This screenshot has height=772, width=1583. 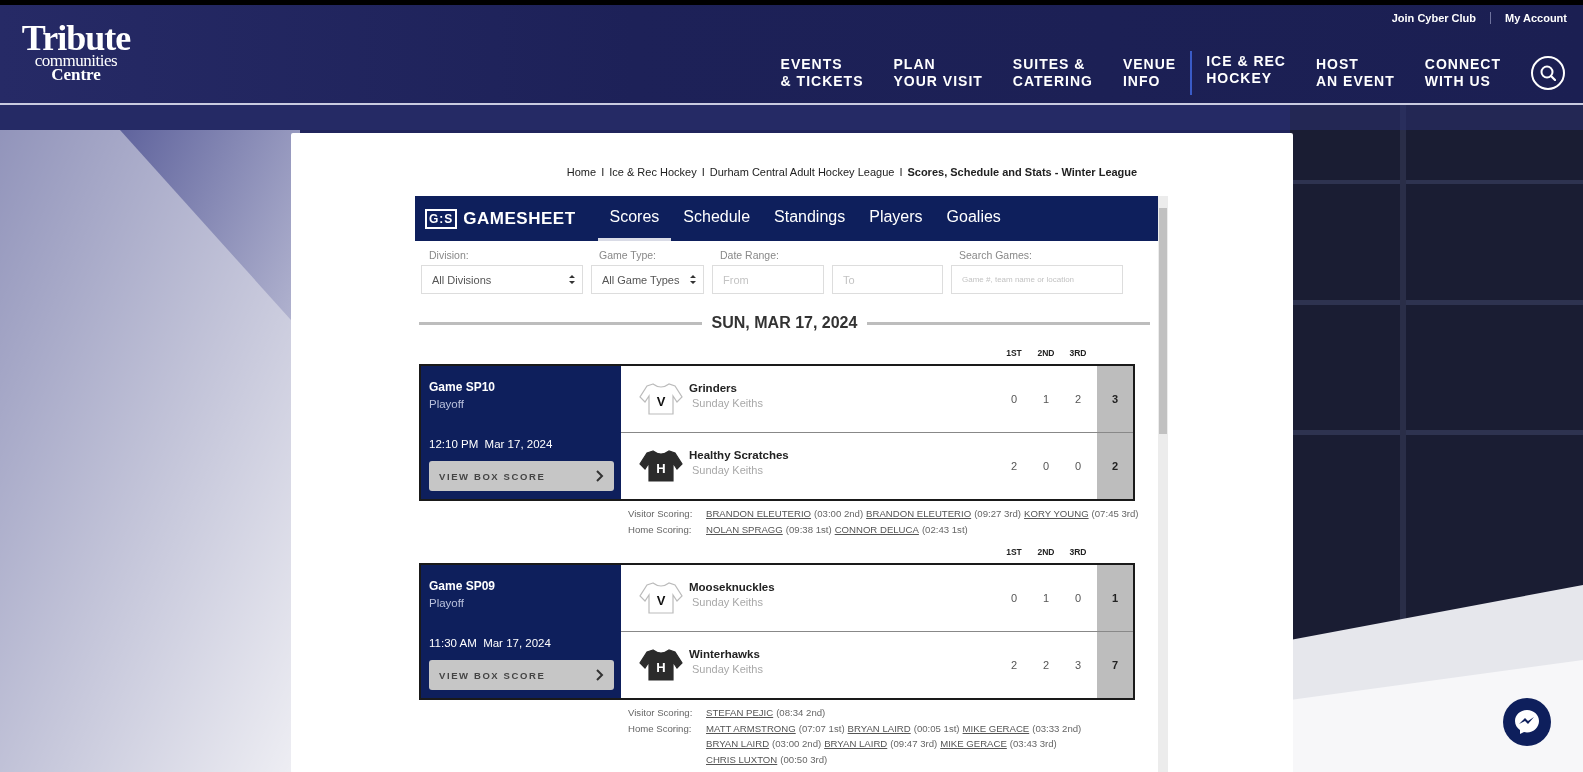 What do you see at coordinates (749, 256) in the screenshot?
I see `filter-label: Date Range:` at bounding box center [749, 256].